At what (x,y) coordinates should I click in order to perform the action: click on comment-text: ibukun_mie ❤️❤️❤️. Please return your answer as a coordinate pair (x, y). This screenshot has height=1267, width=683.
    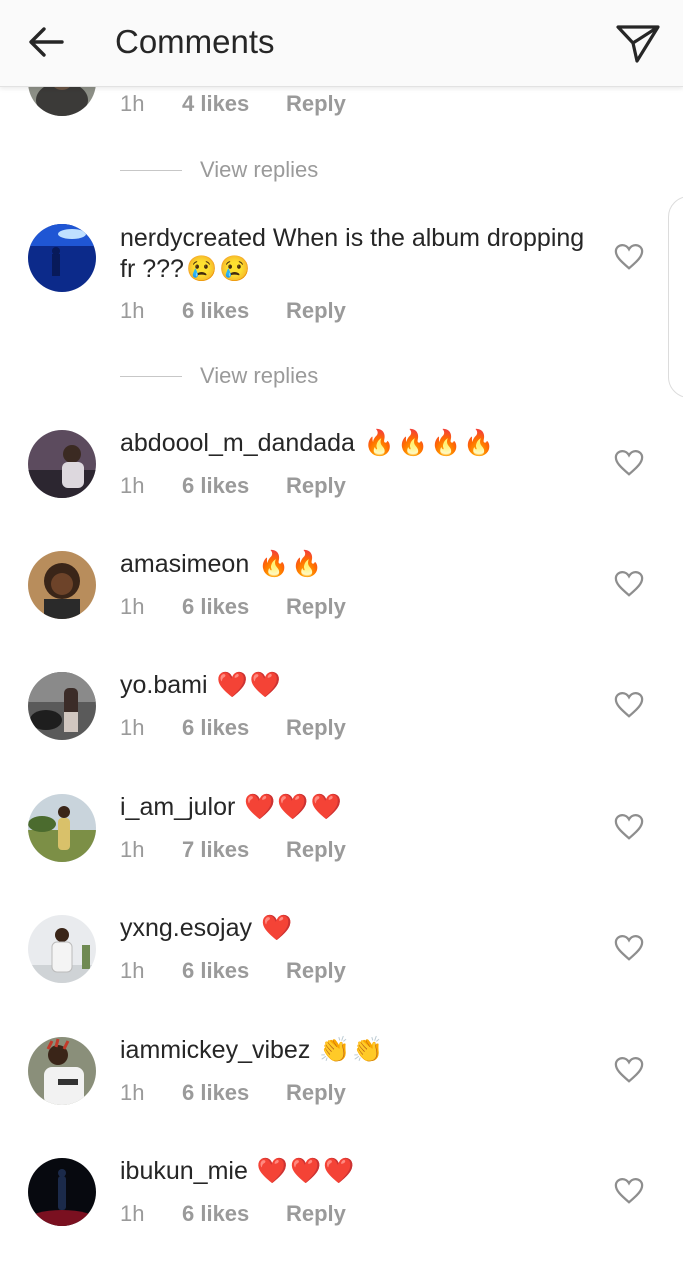
    Looking at the image, I should click on (355, 1171).